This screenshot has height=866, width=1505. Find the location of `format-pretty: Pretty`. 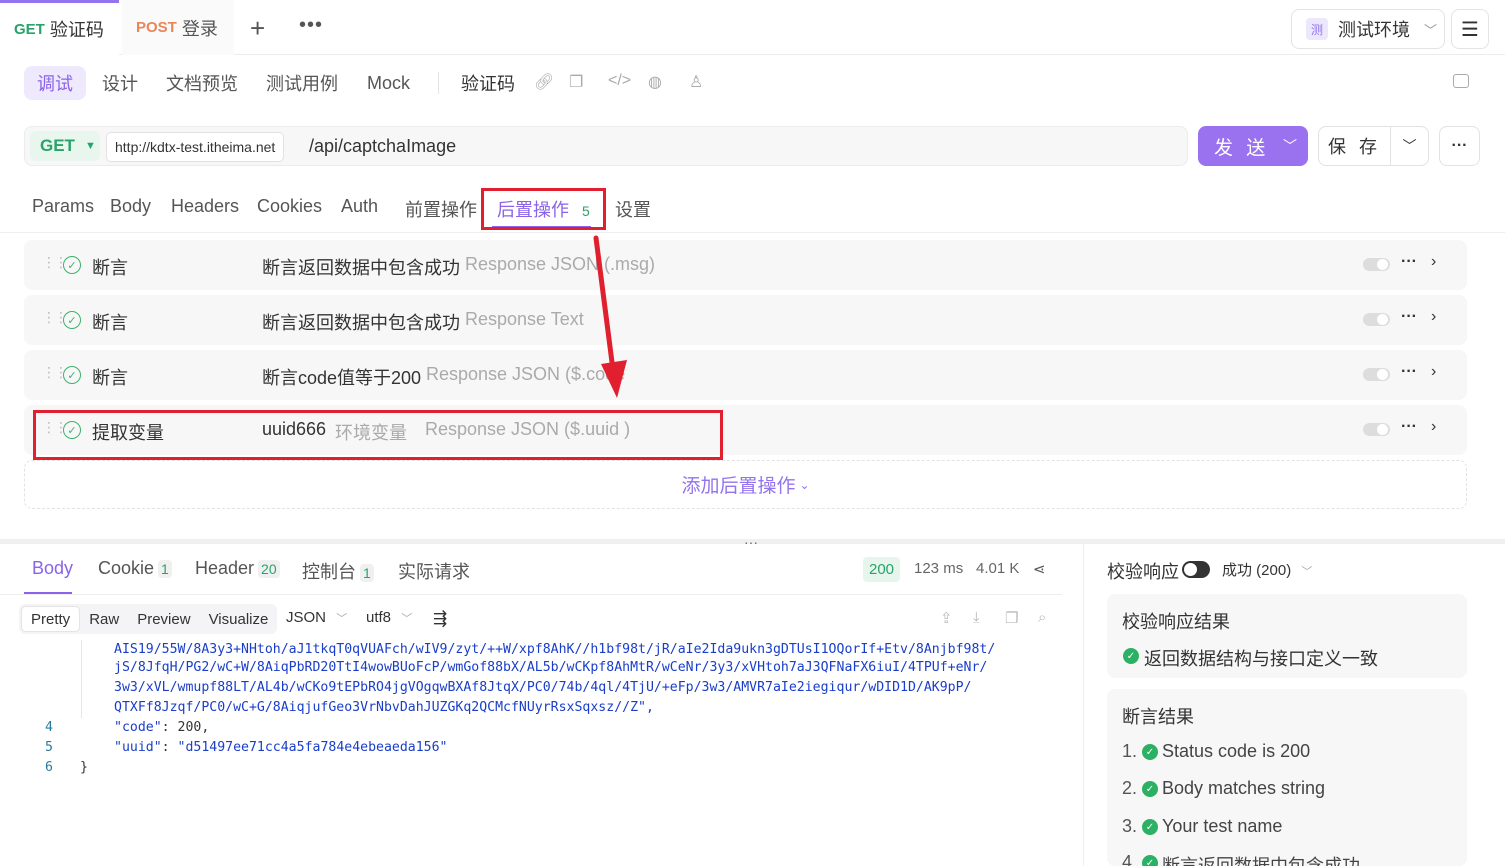

format-pretty: Pretty is located at coordinates (51, 619).